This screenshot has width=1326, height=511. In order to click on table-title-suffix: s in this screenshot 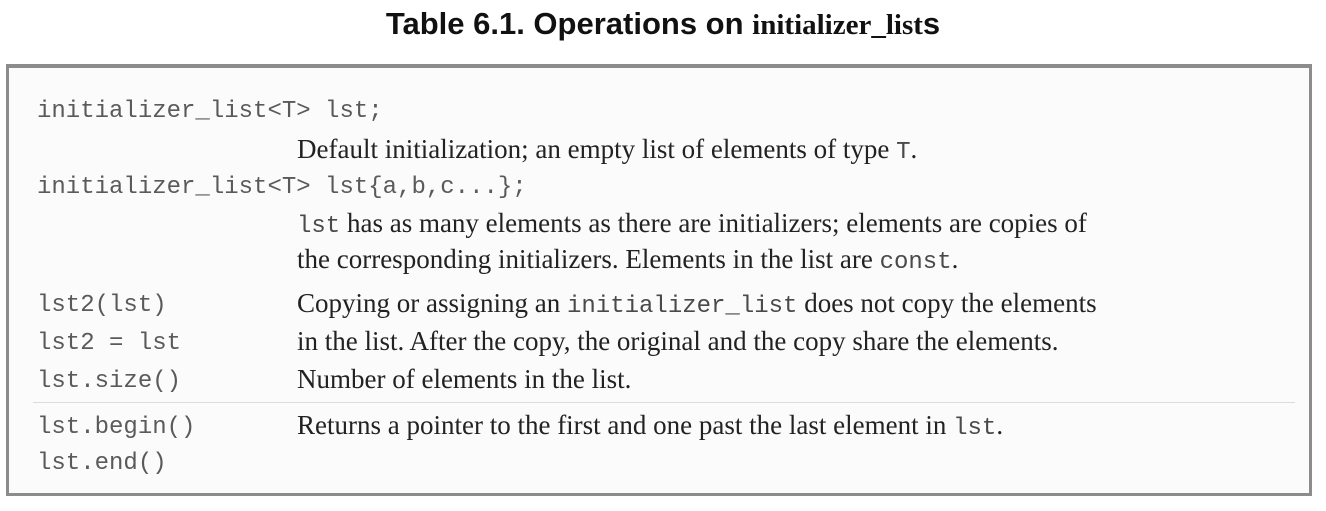, I will do `click(931, 23)`.